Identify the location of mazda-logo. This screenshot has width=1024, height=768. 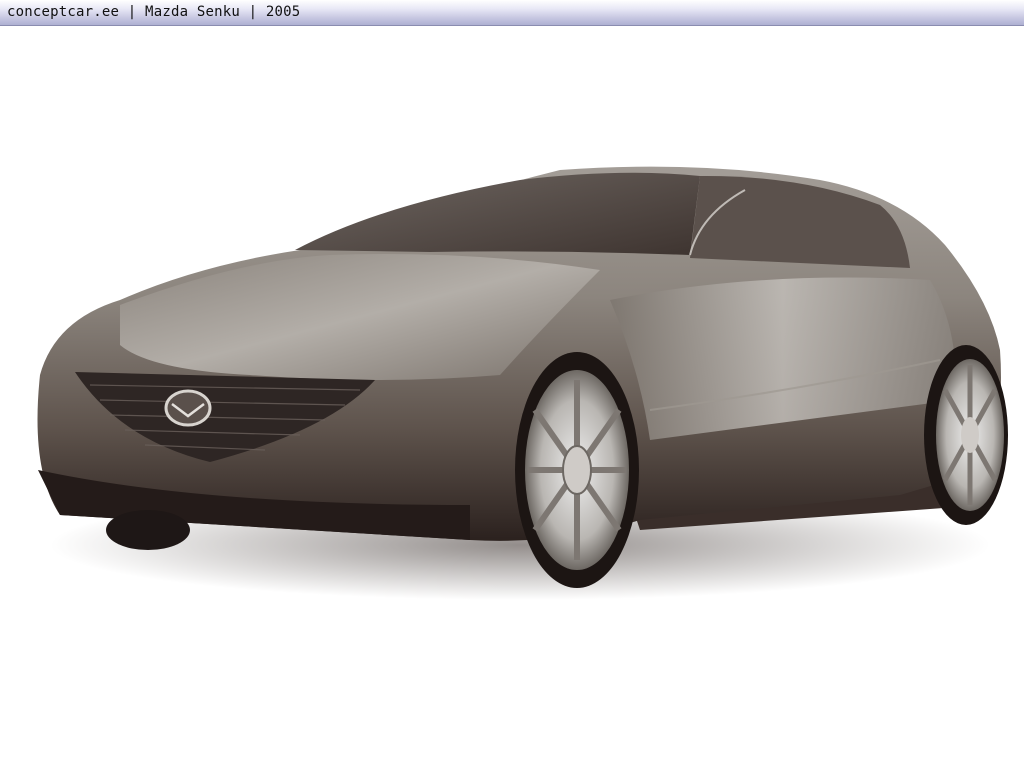
(188, 408).